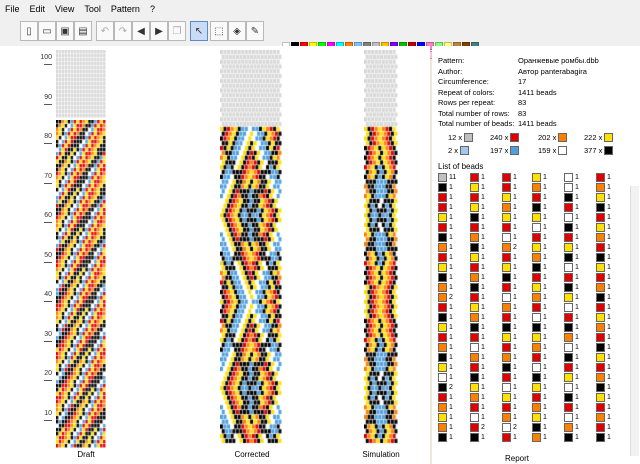  I want to click on new-file-button: ▯, so click(29, 31).